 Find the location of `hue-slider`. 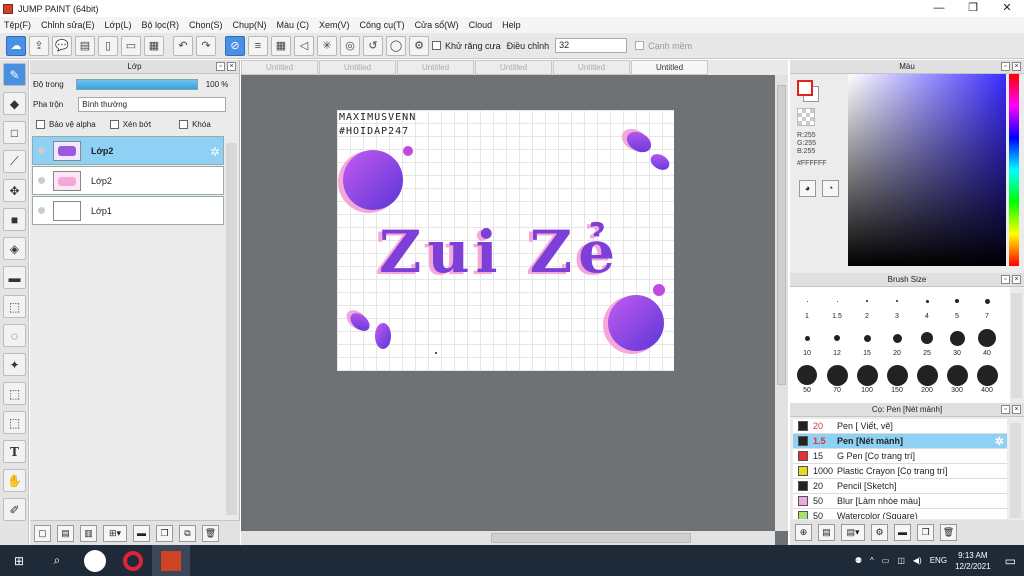

hue-slider is located at coordinates (1014, 170).